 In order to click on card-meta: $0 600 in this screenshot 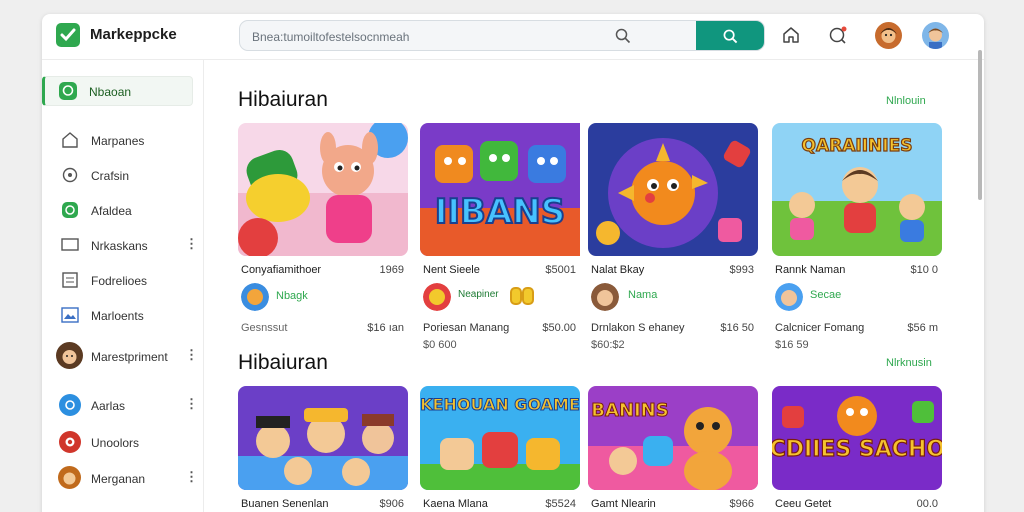, I will do `click(440, 345)`.